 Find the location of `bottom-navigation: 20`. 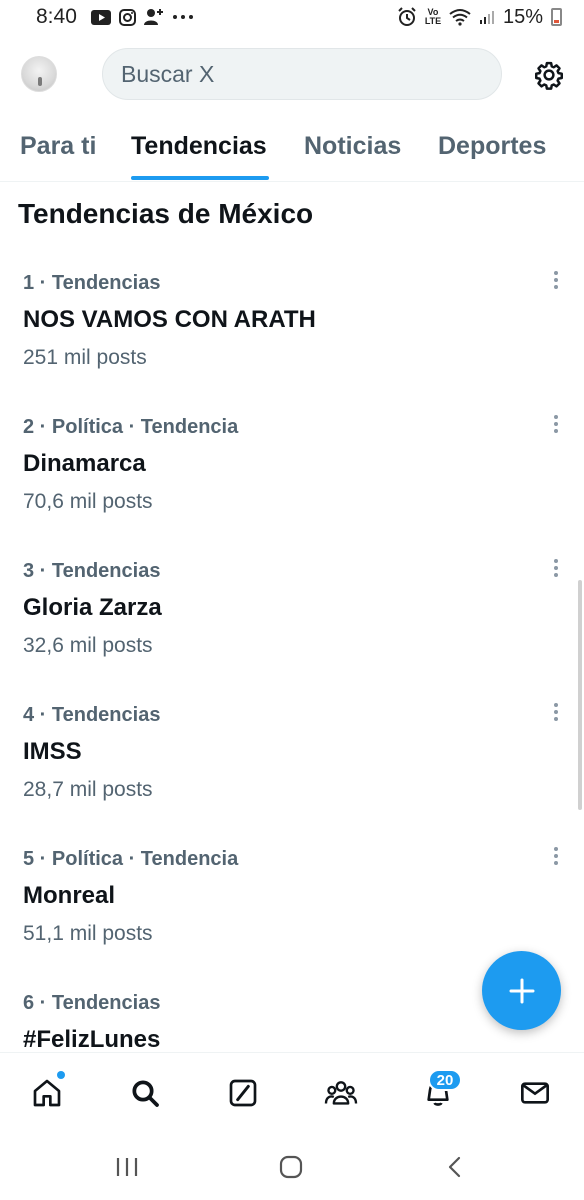

bottom-navigation: 20 is located at coordinates (292, 1092).